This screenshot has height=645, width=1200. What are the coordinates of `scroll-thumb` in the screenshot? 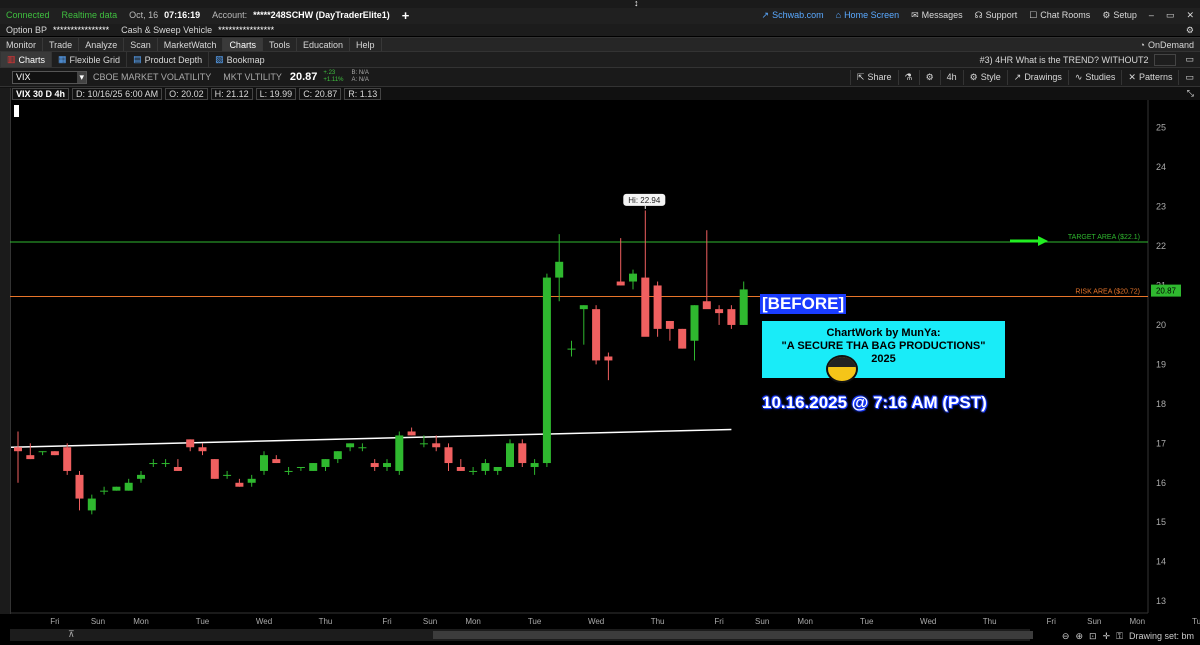 It's located at (733, 635).